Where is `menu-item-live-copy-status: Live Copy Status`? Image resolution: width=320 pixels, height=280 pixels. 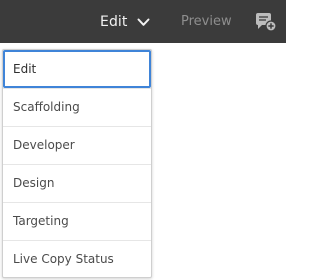 menu-item-live-copy-status: Live Copy Status is located at coordinates (77, 259).